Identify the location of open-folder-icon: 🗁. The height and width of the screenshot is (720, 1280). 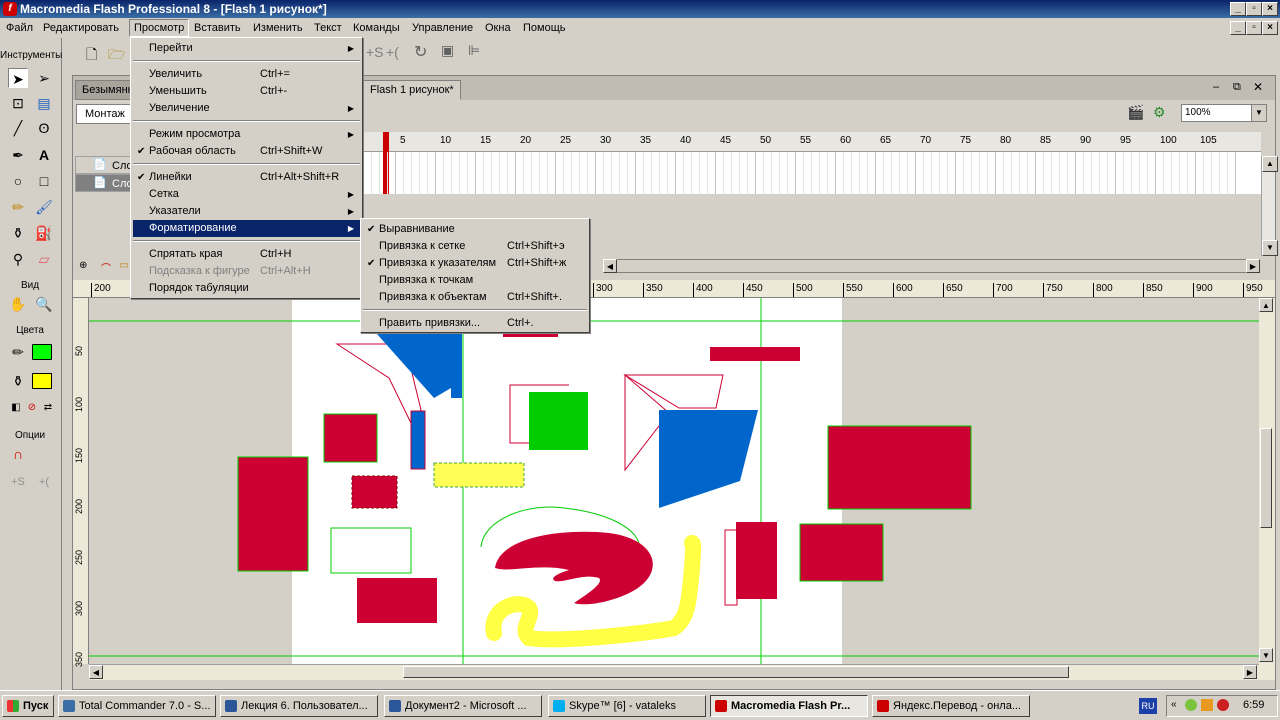
(116, 56).